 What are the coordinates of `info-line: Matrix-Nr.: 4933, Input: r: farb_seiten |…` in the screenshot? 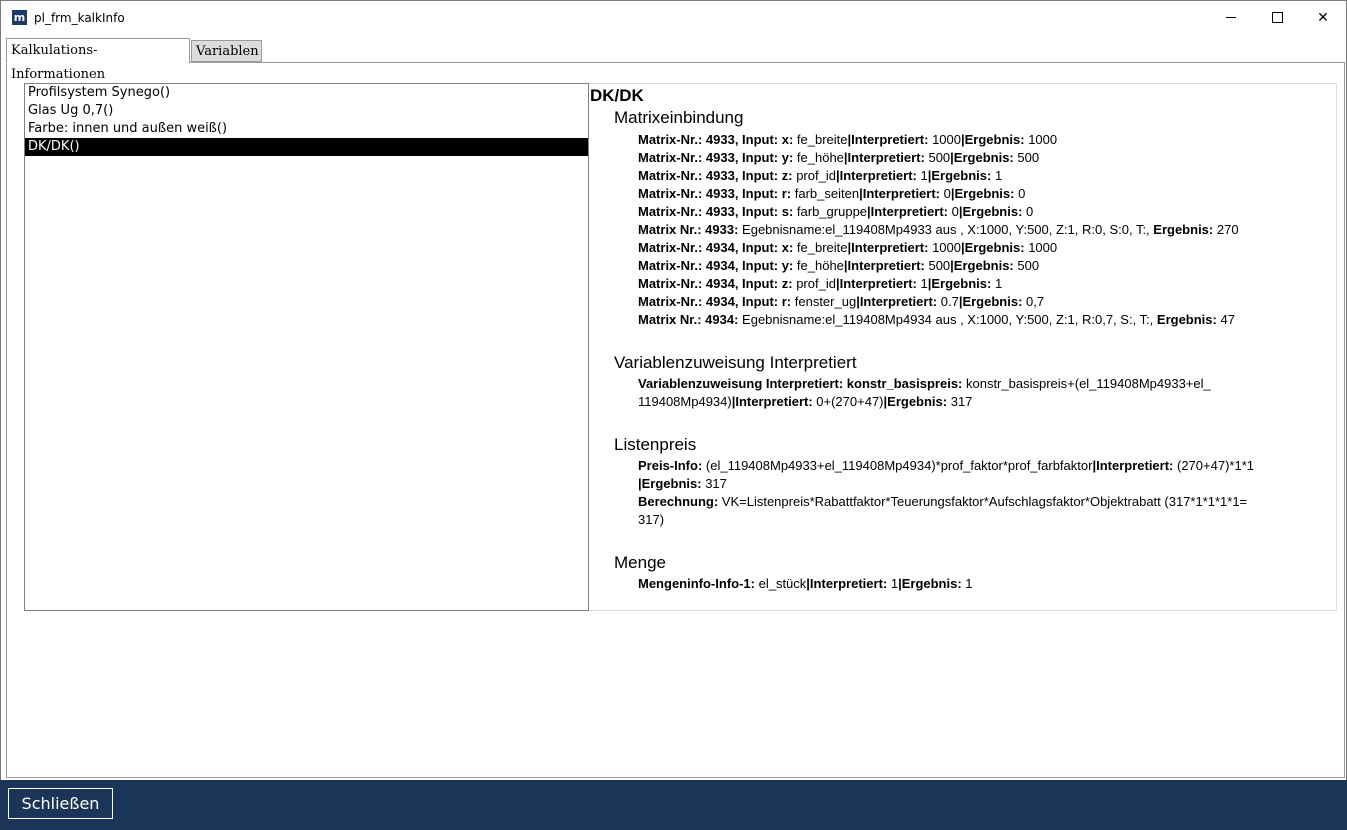 It's located at (831, 194).